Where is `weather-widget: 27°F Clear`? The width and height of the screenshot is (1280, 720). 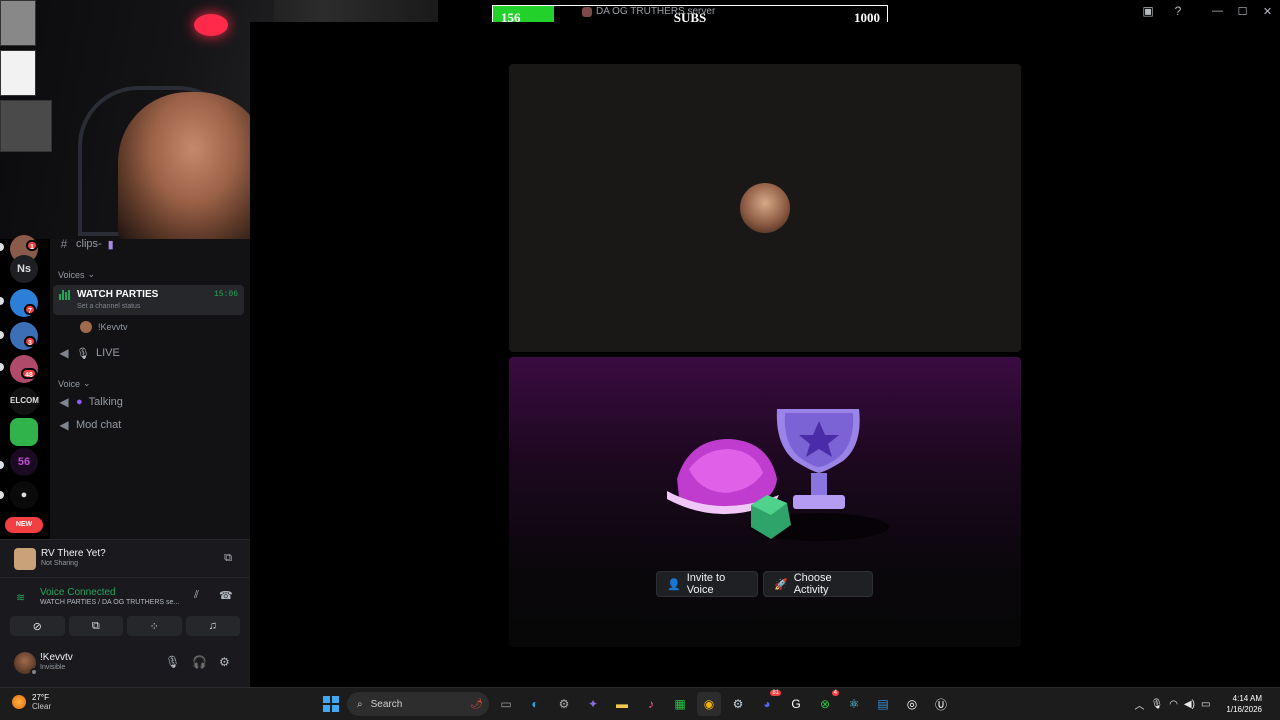
weather-widget: 27°F Clear is located at coordinates (31, 702).